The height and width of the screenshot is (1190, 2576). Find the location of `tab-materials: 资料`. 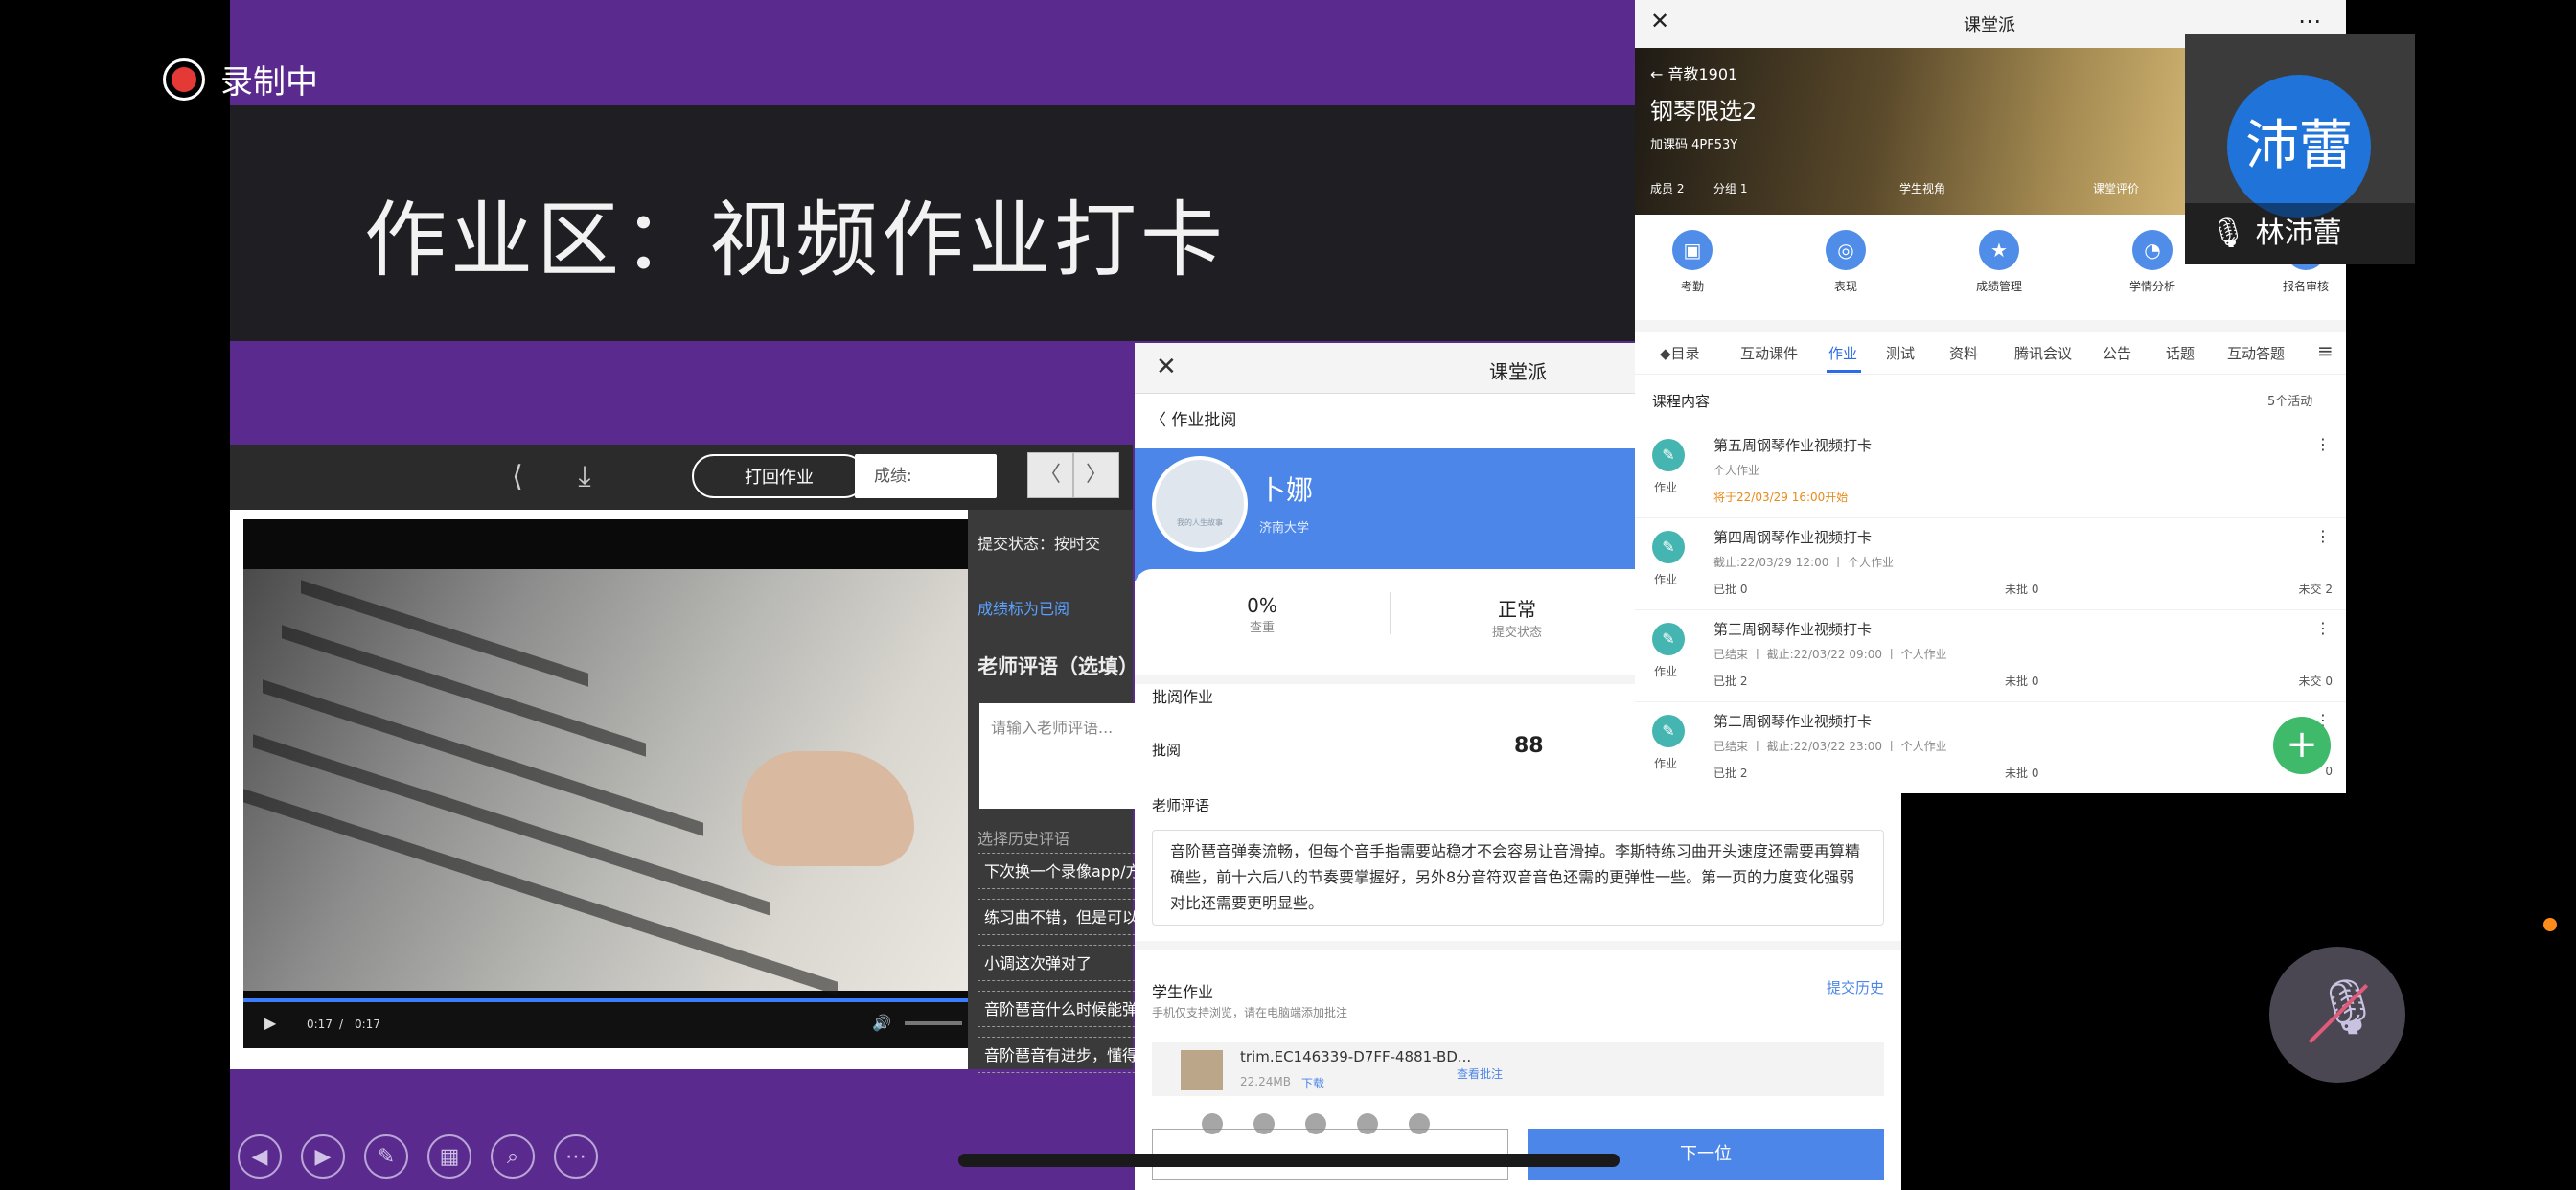

tab-materials: 资料 is located at coordinates (1963, 353).